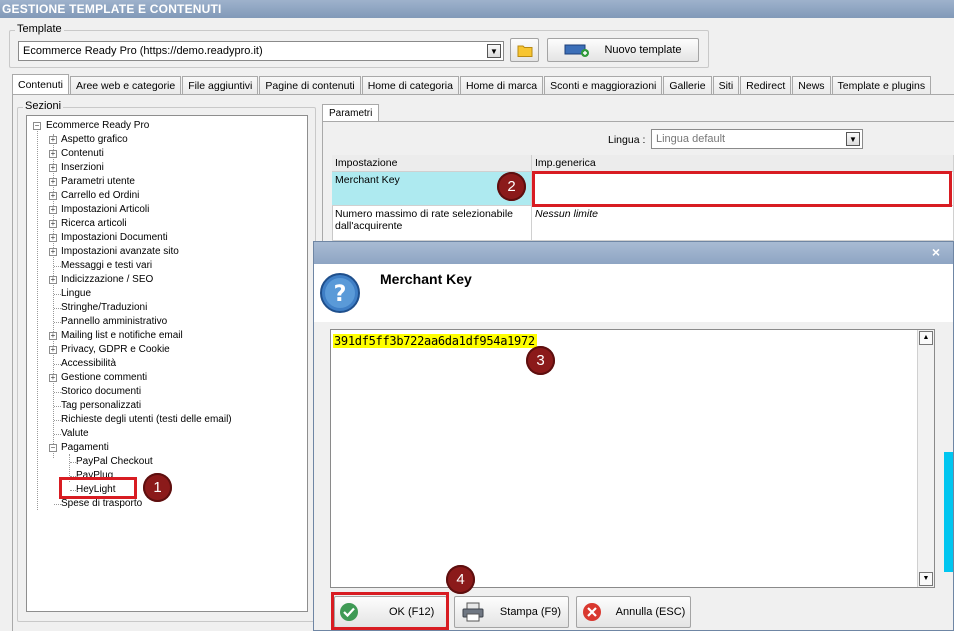 Image resolution: width=954 pixels, height=631 pixels. I want to click on lingua-select: Lingua default ▼, so click(757, 139).